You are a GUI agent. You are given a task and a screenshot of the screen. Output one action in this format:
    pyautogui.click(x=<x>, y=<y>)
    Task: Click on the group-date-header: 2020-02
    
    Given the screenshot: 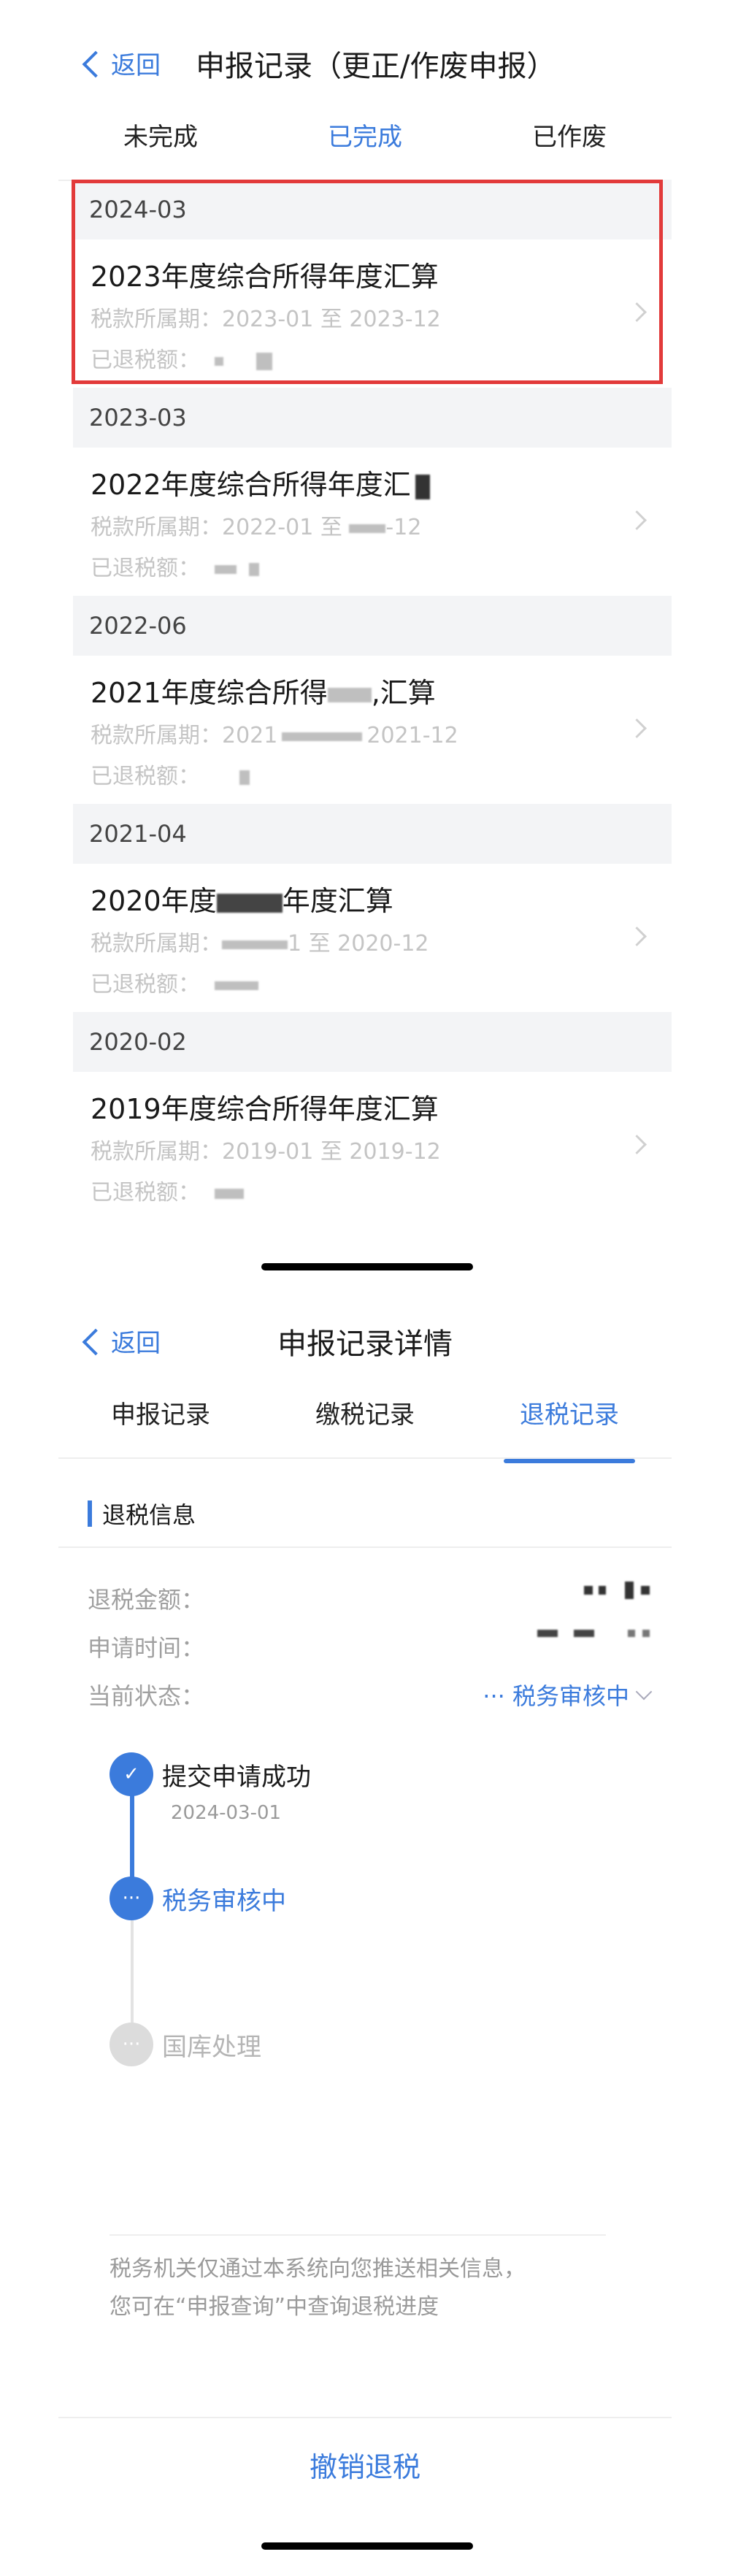 What is the action you would take?
    pyautogui.click(x=372, y=1042)
    